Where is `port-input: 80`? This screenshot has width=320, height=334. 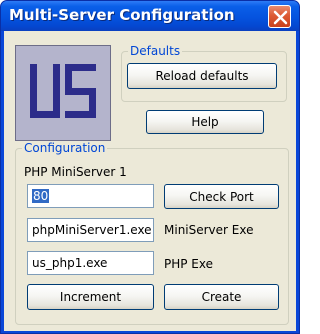
port-input: 80 is located at coordinates (90, 196).